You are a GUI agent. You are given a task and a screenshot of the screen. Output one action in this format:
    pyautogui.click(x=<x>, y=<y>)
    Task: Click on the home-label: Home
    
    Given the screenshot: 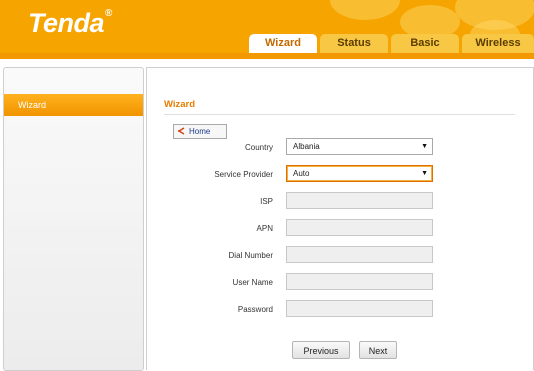 What is the action you would take?
    pyautogui.click(x=200, y=131)
    